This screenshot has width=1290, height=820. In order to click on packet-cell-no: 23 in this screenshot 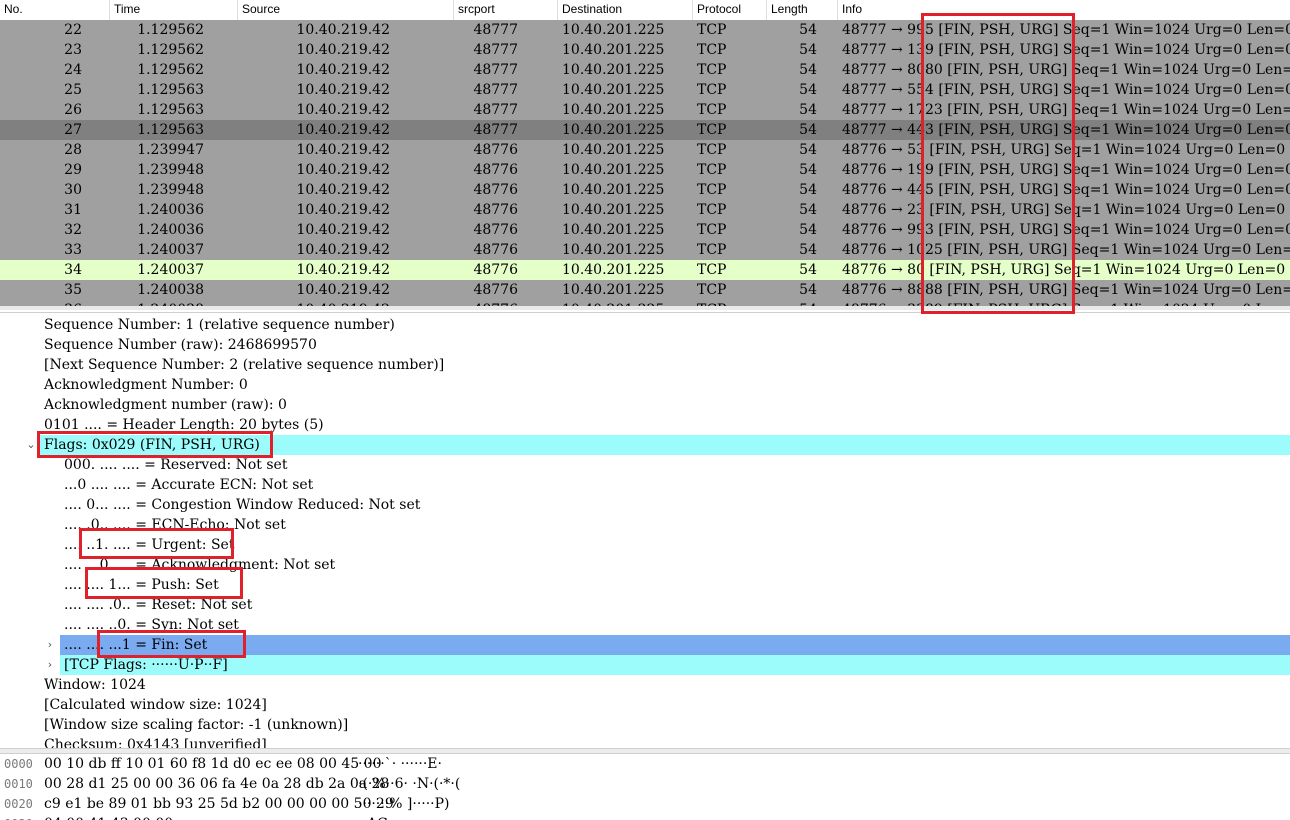, I will do `click(73, 50)`.